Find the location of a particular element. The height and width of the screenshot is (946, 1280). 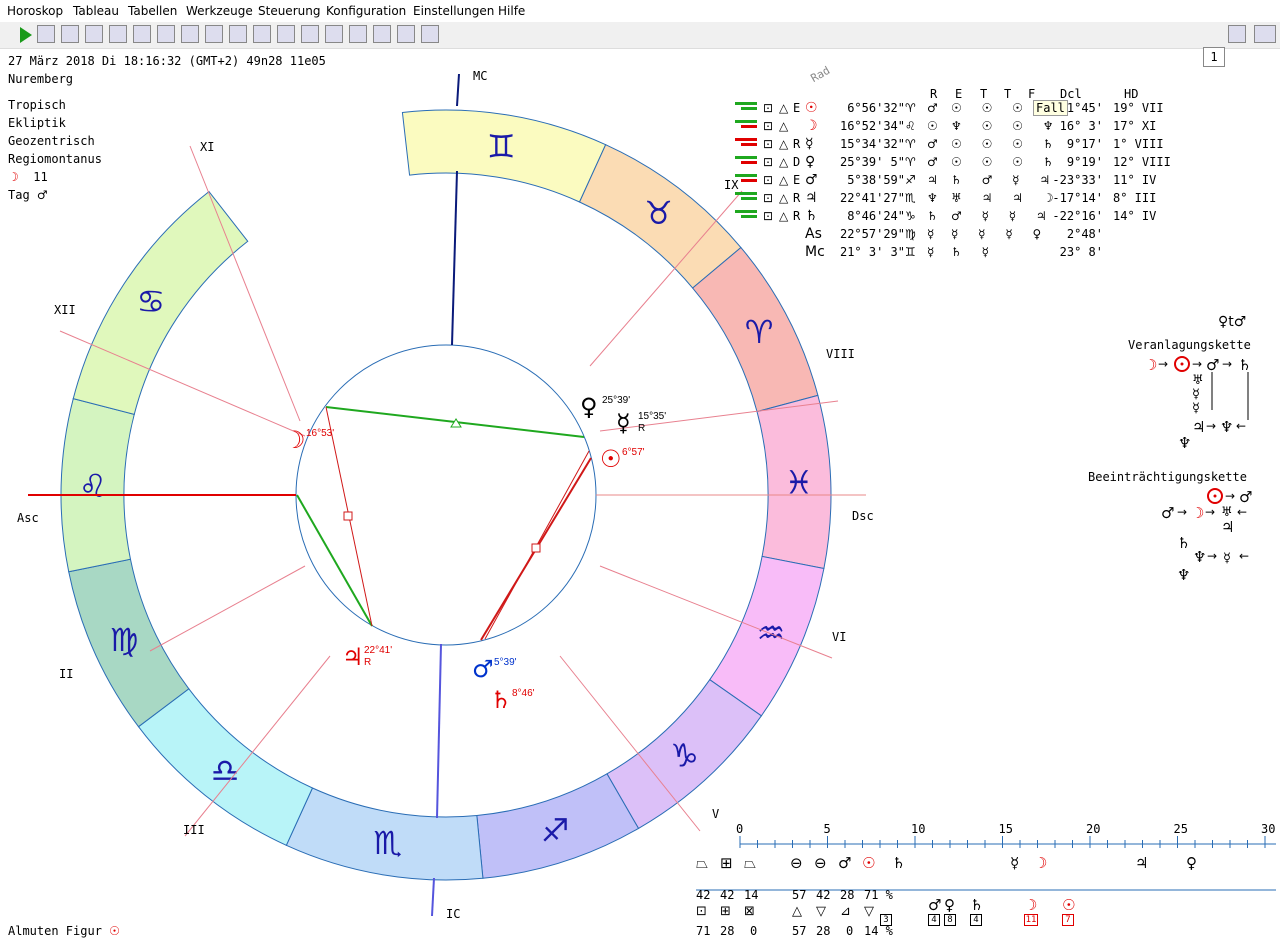

spin-input: 1 is located at coordinates (1214, 57).